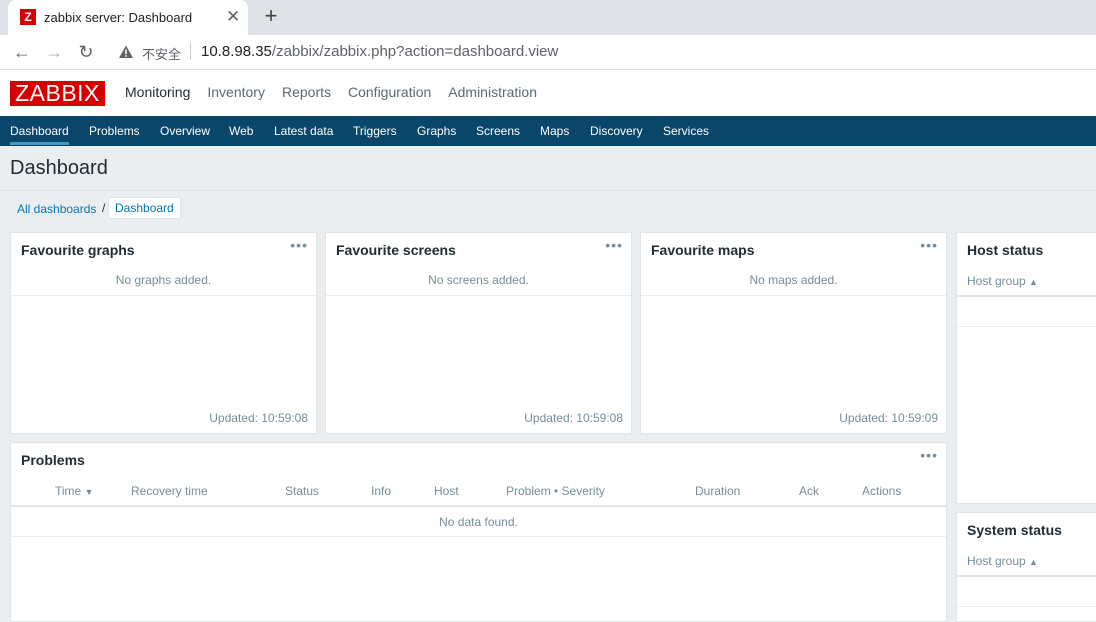 This screenshot has height=622, width=1096. What do you see at coordinates (236, 51) in the screenshot?
I see `url-host: 10.8.98.35` at bounding box center [236, 51].